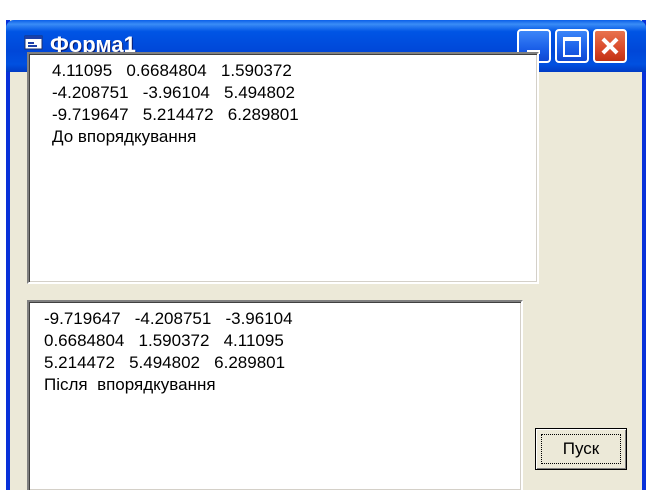 The width and height of the screenshot is (646, 490). I want to click on maximize-button, so click(572, 46).